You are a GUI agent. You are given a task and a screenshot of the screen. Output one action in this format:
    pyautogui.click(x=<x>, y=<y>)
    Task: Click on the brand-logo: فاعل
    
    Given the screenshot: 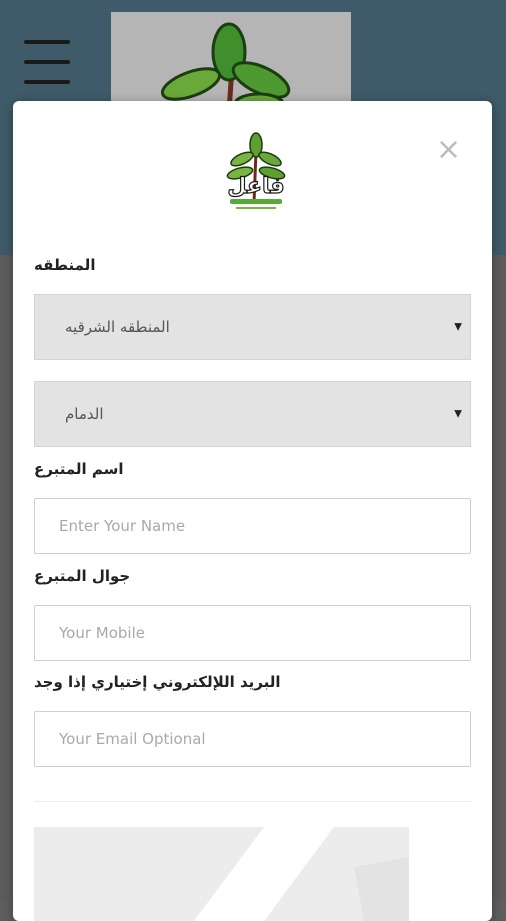 What is the action you would take?
    pyautogui.click(x=256, y=173)
    